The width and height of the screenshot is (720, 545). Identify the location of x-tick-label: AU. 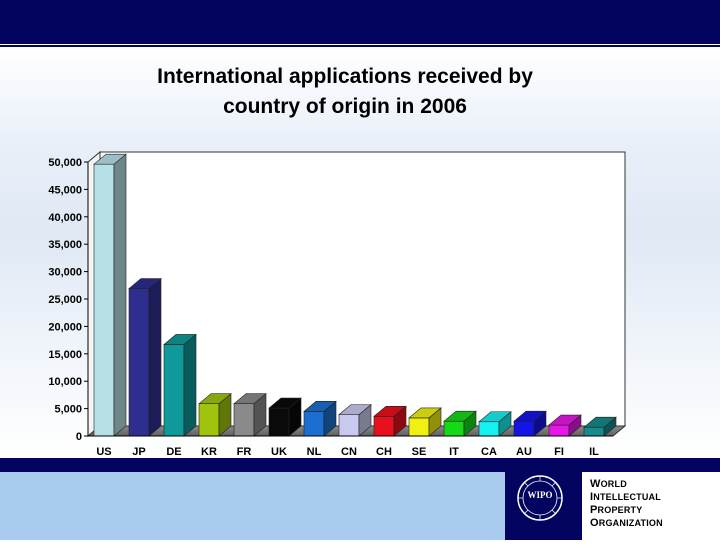
(524, 452).